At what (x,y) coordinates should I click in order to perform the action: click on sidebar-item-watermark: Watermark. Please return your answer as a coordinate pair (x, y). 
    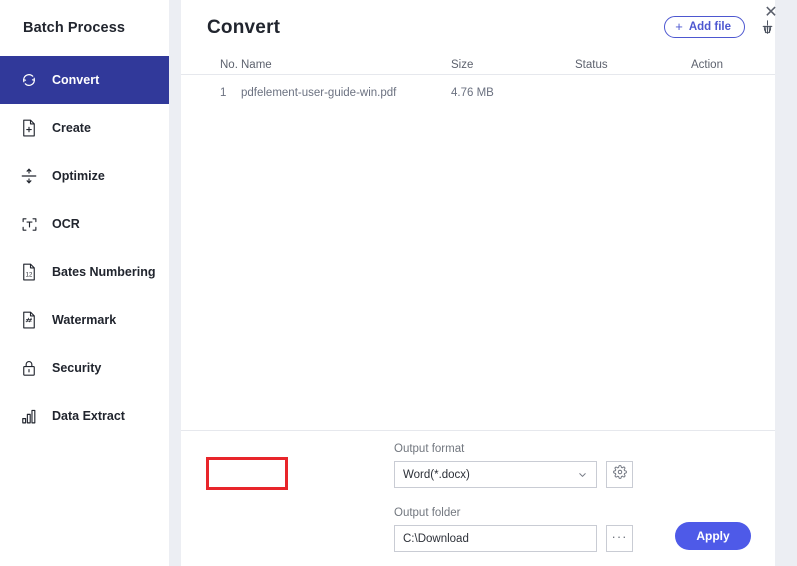
    Looking at the image, I should click on (84, 320).